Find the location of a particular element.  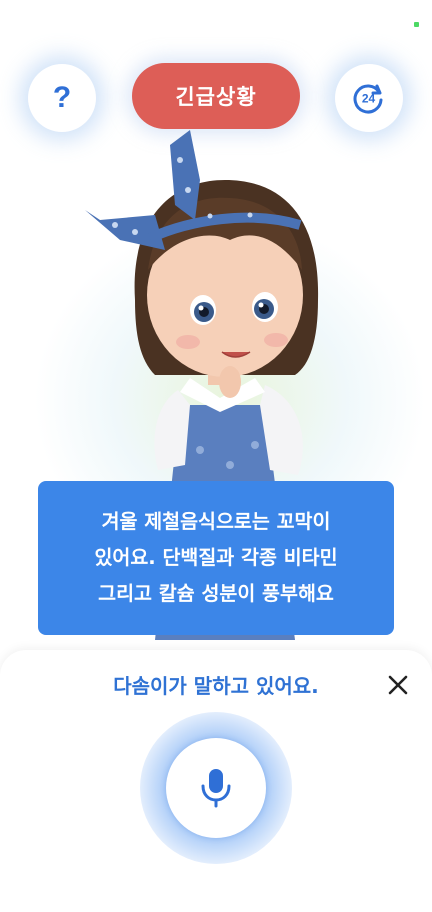

clock-24-icon: 24 is located at coordinates (368, 99).